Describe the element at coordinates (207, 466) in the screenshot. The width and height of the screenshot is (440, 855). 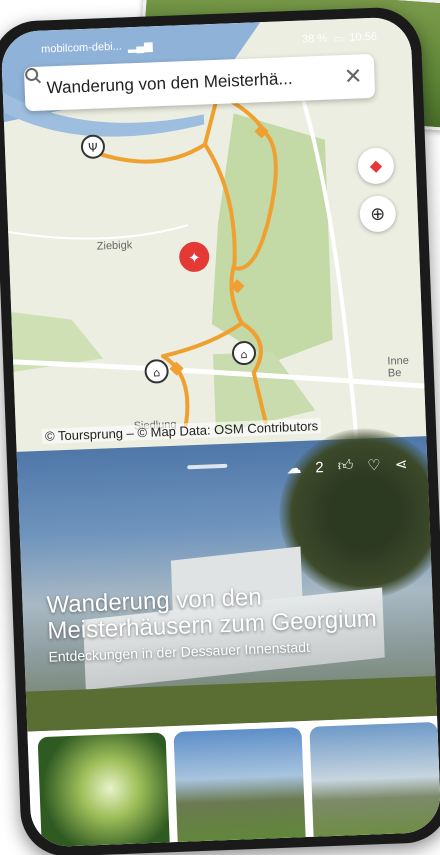
I see `drag-handle` at that location.